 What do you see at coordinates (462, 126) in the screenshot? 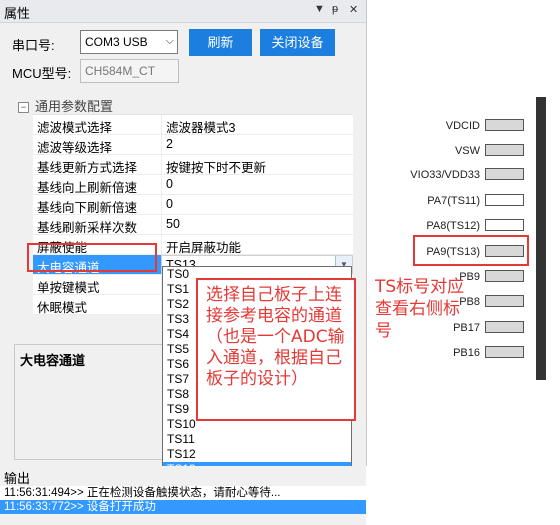
I see `pin-label: VDCID` at bounding box center [462, 126].